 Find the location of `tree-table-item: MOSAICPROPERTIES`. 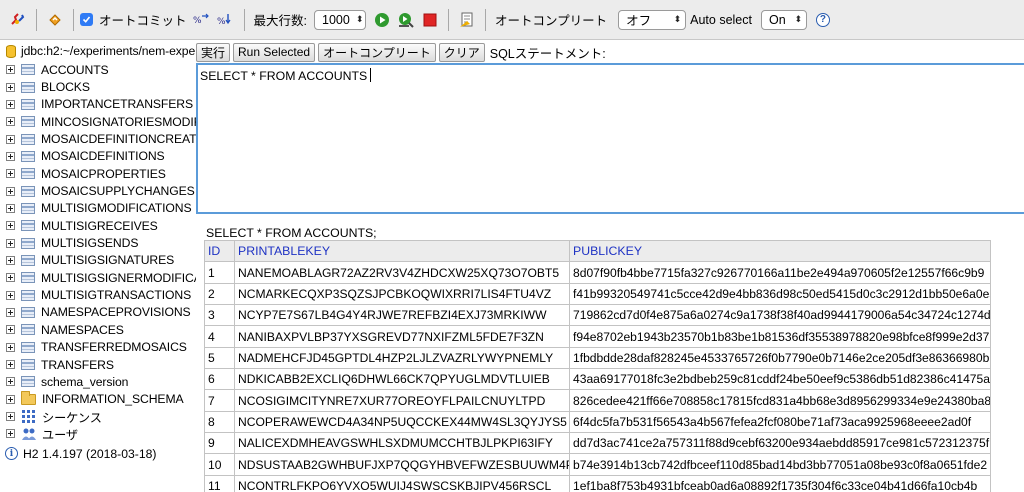

tree-table-item: MOSAICPROPERTIES is located at coordinates (98, 173).